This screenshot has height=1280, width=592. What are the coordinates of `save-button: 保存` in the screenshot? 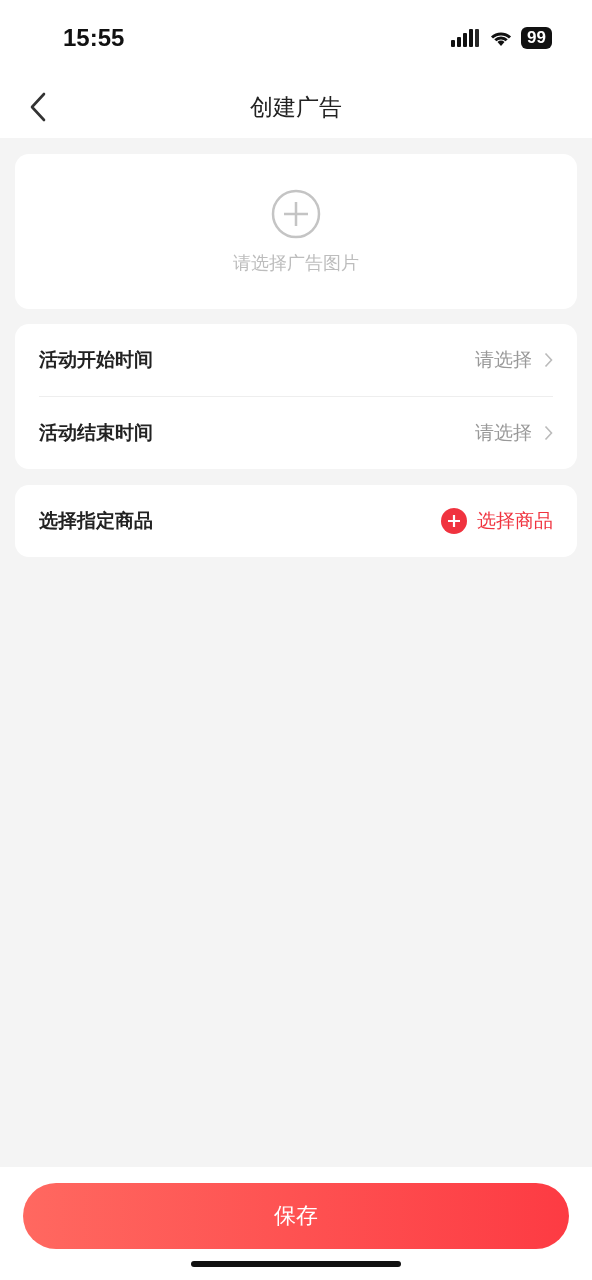 It's located at (296, 1216).